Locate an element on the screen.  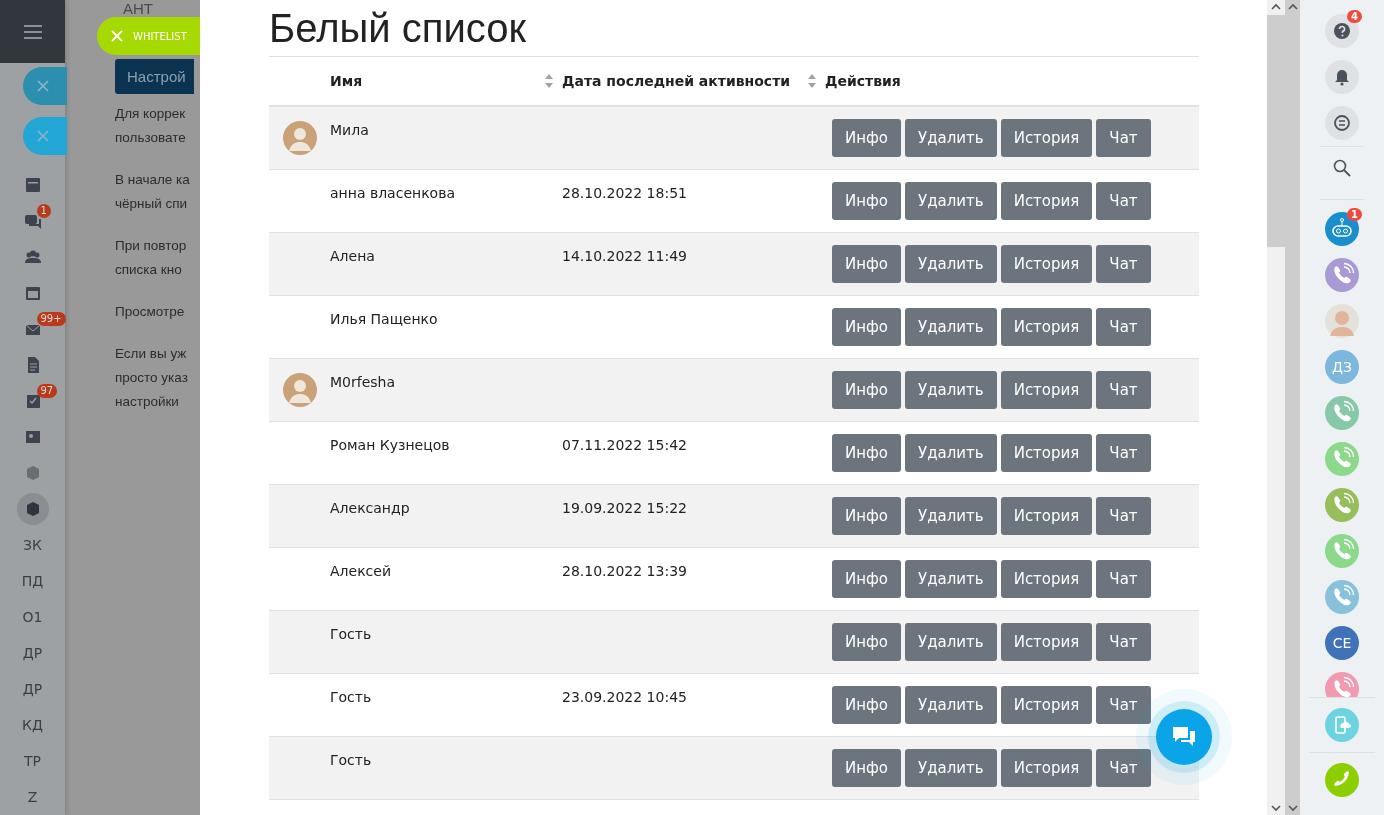
scroll-thumb is located at coordinates (1276, 131).